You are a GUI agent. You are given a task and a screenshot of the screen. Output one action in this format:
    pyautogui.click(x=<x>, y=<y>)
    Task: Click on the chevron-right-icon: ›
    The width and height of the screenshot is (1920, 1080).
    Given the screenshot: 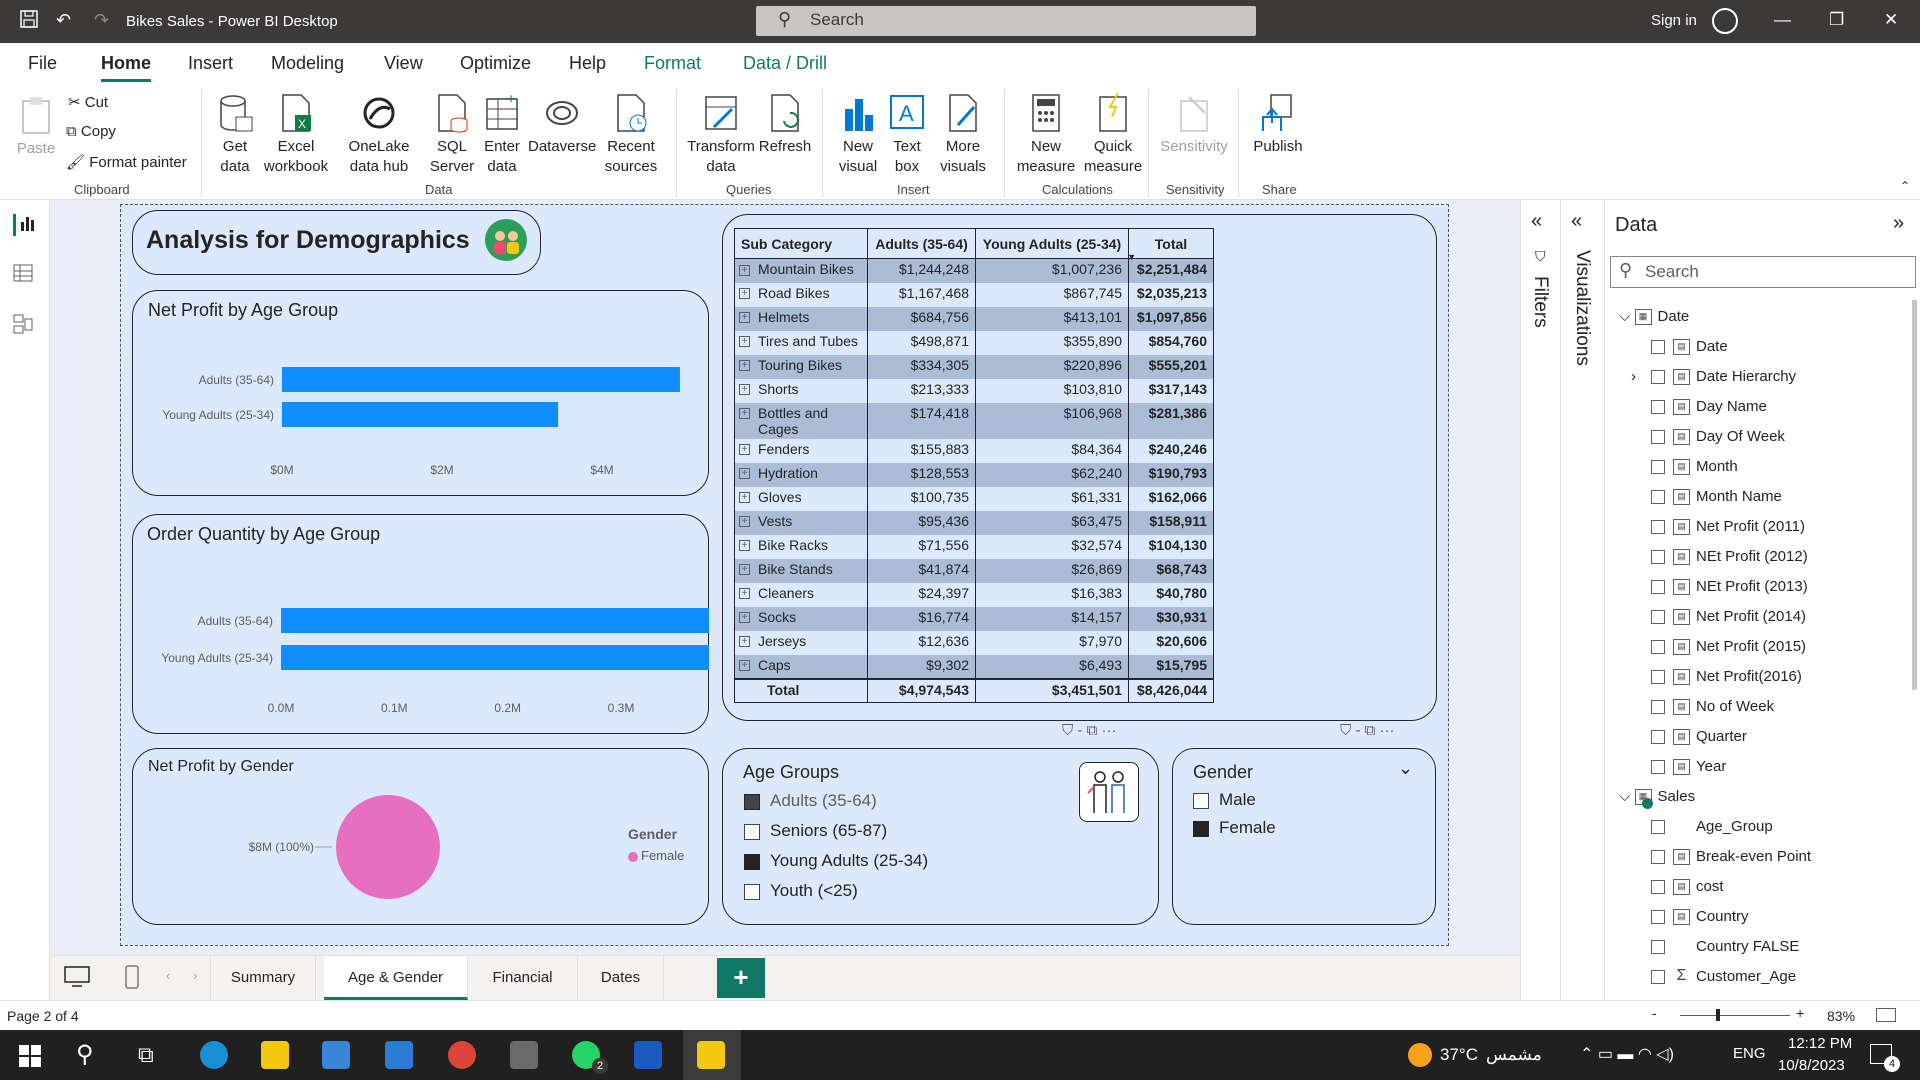 What is the action you would take?
    pyautogui.click(x=1633, y=376)
    